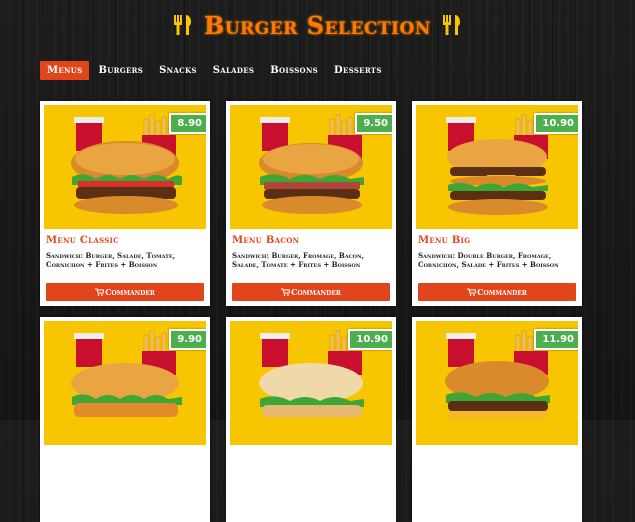 This screenshot has width=635, height=522. I want to click on menu-image: 8.90, so click(125, 167).